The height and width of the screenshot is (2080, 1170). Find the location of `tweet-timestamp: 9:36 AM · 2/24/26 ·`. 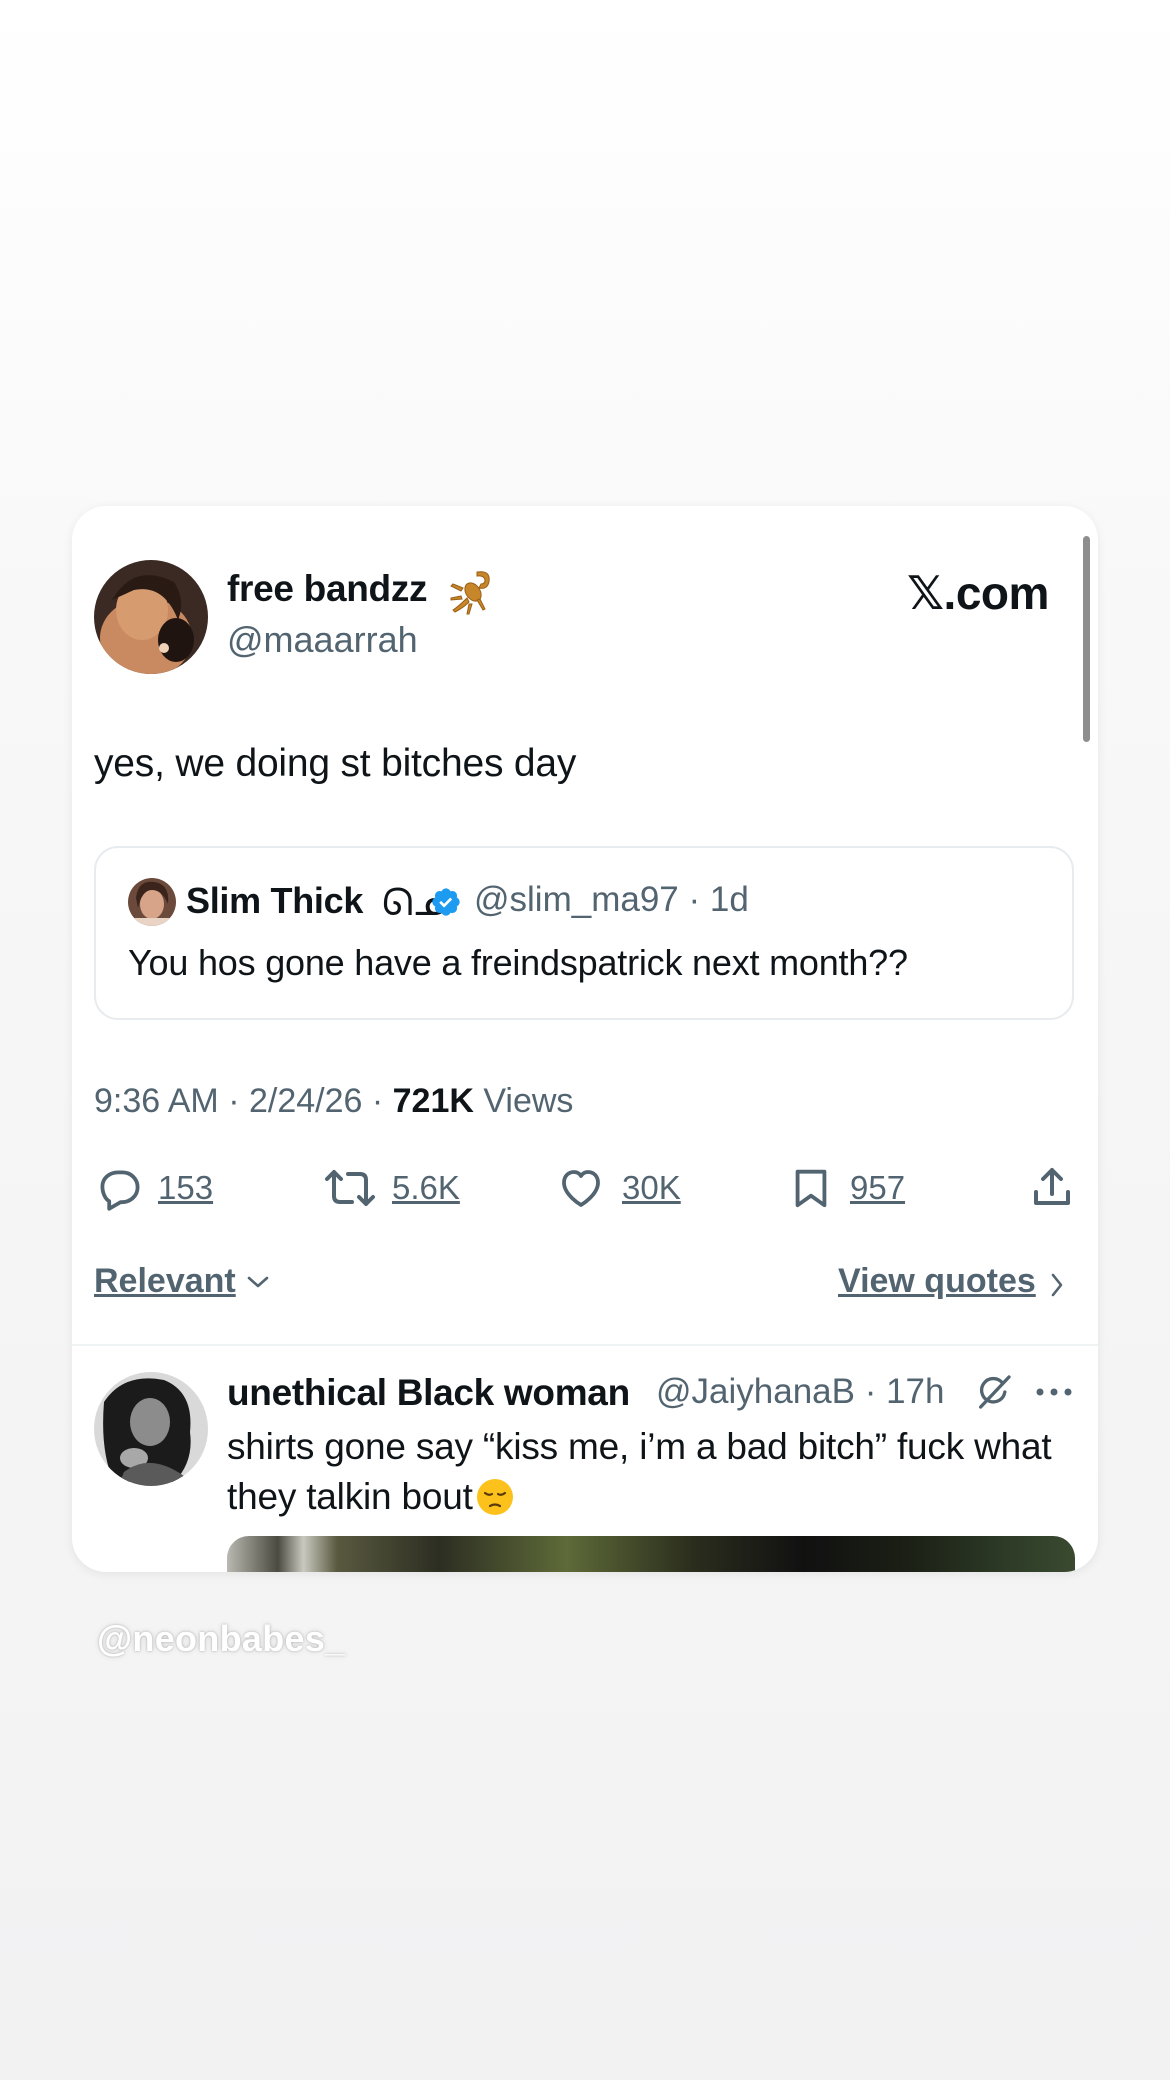

tweet-timestamp: 9:36 AM · 2/24/26 · is located at coordinates (243, 1101).